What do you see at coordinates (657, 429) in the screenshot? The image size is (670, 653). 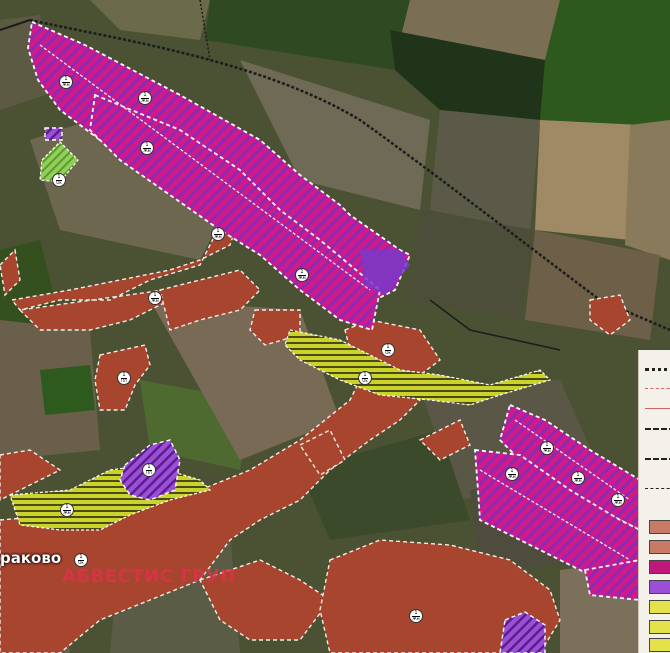 I see `legend-dash-line` at bounding box center [657, 429].